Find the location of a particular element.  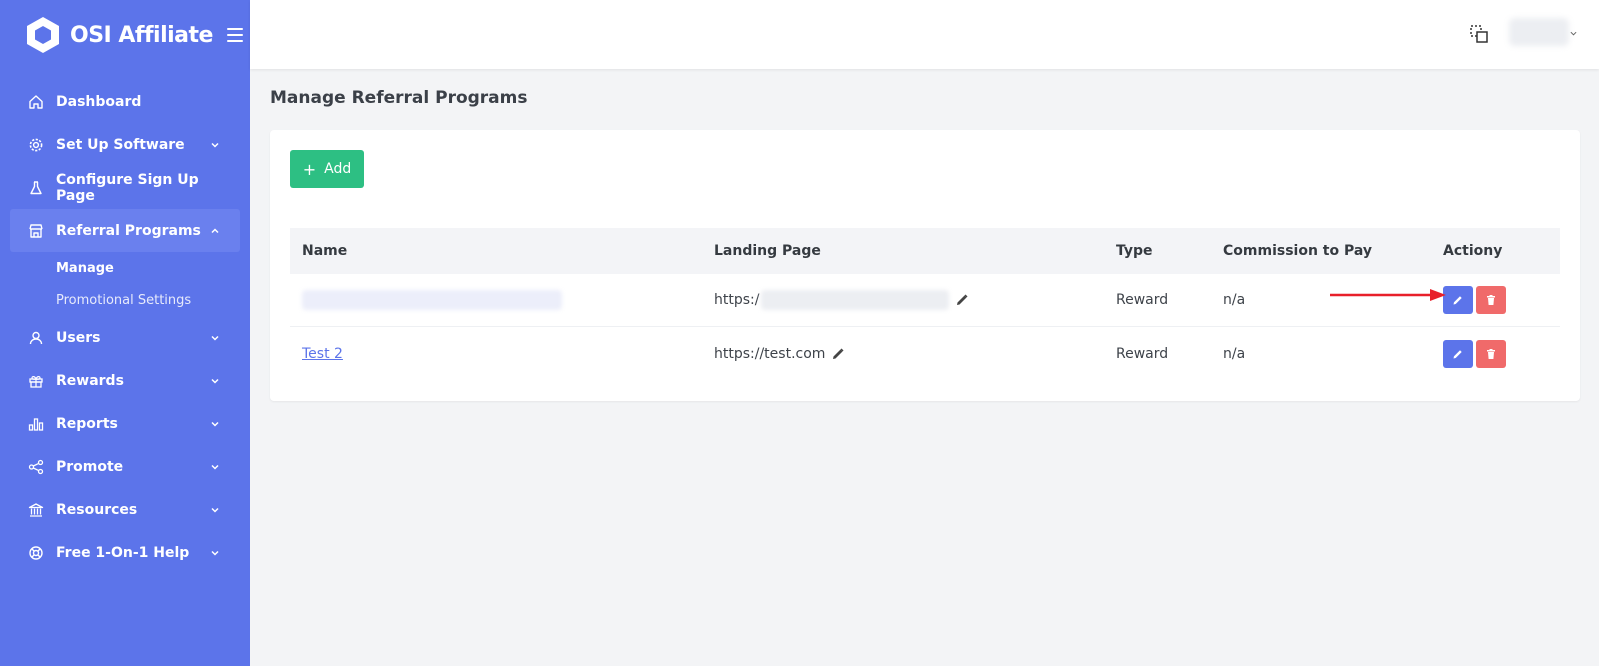

table-row: Test 2 https://test.com Reward n/a is located at coordinates (925, 353).